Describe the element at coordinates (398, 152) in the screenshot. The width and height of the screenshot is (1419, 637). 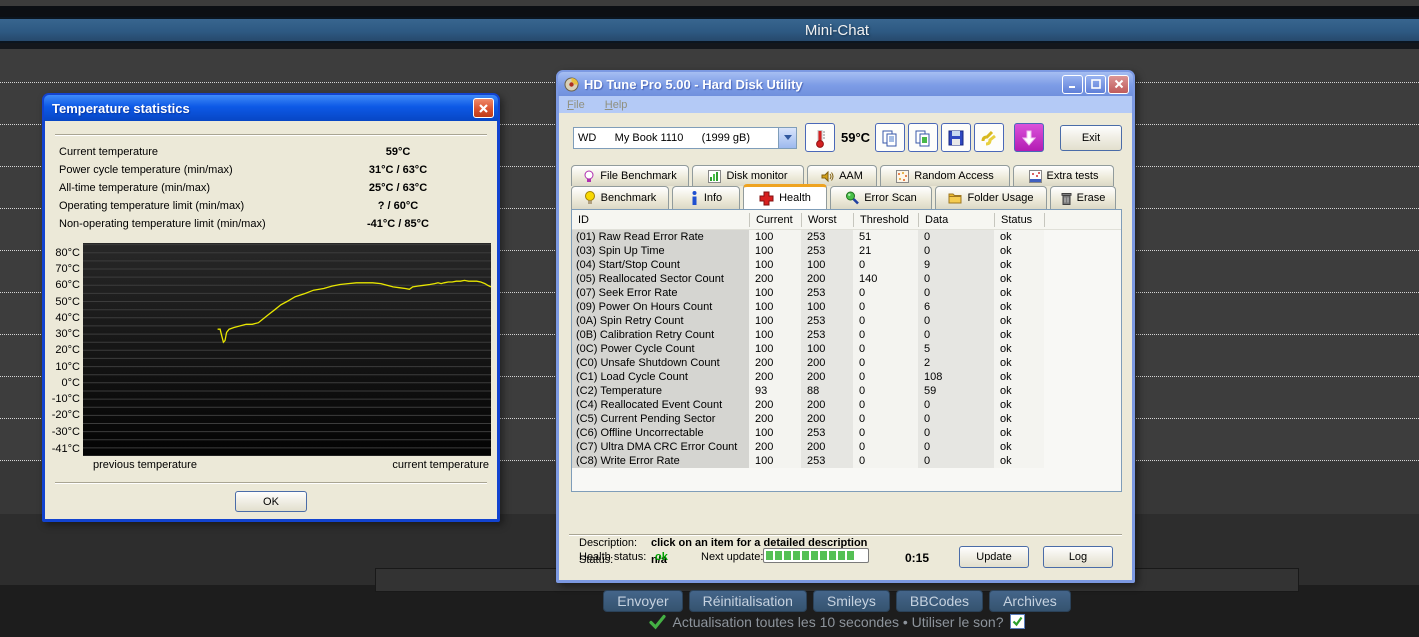
I see `stat-value: 59°C` at that location.